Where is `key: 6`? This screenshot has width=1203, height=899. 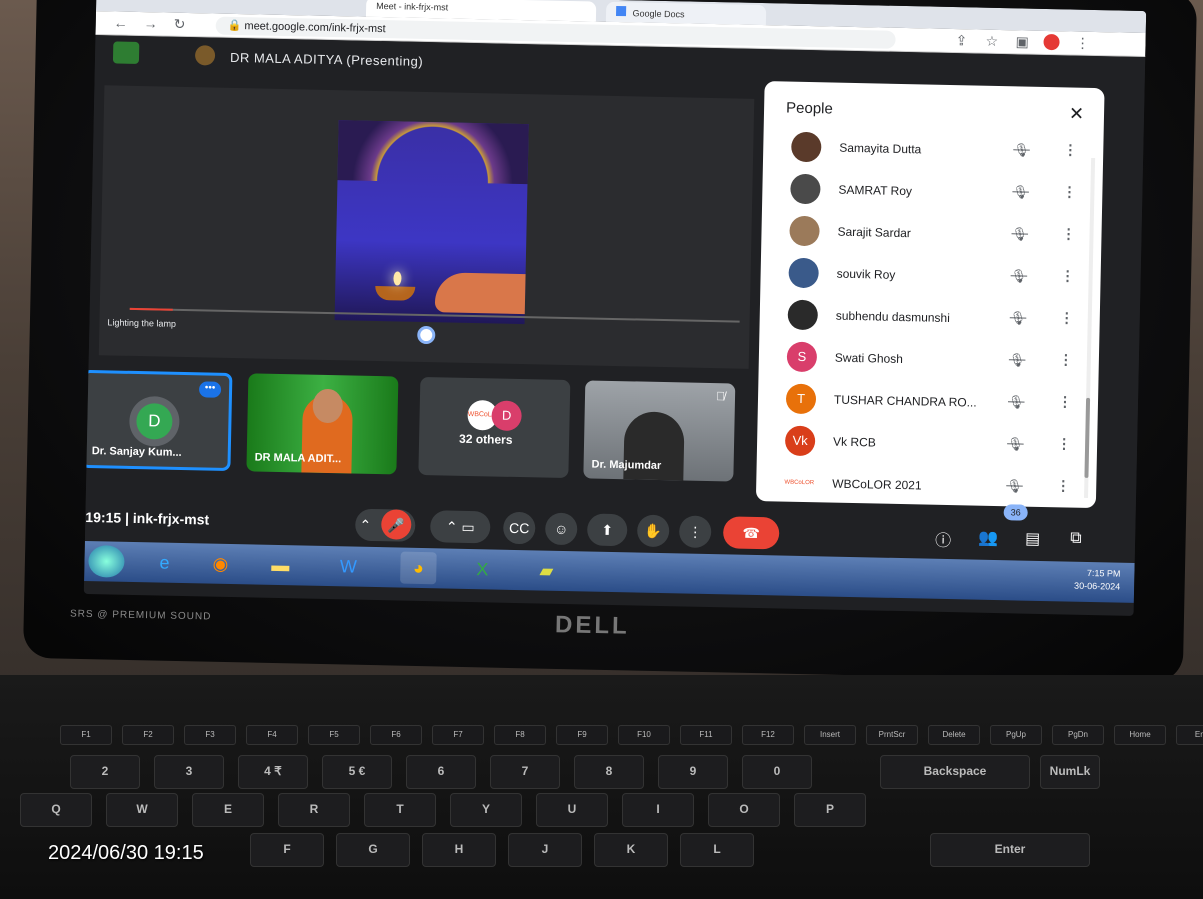
key: 6 is located at coordinates (441, 772).